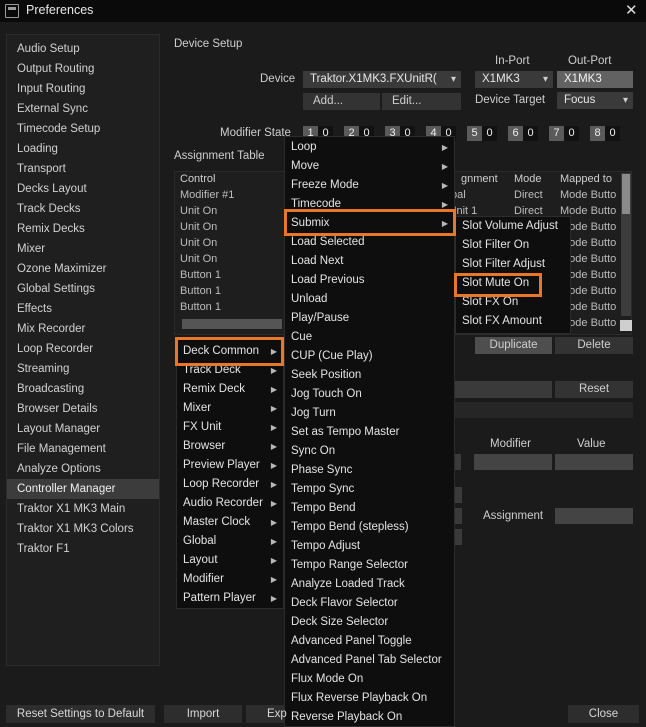 The height and width of the screenshot is (727, 646). I want to click on sidebar-item-track-decks: Track Decks, so click(83, 209).